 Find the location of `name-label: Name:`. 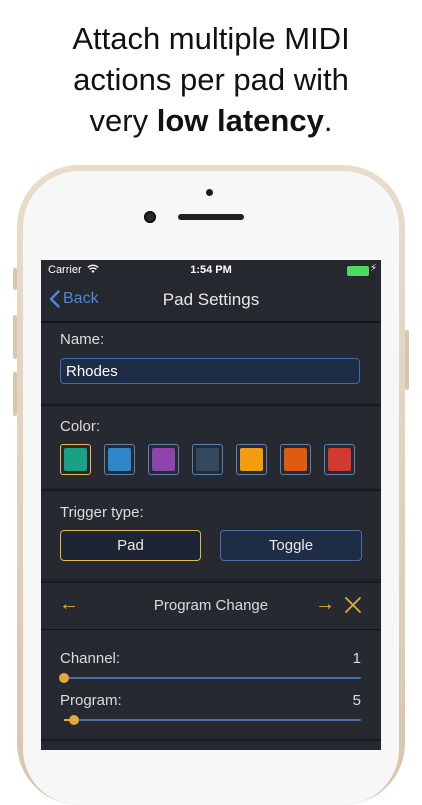

name-label: Name: is located at coordinates (82, 339).